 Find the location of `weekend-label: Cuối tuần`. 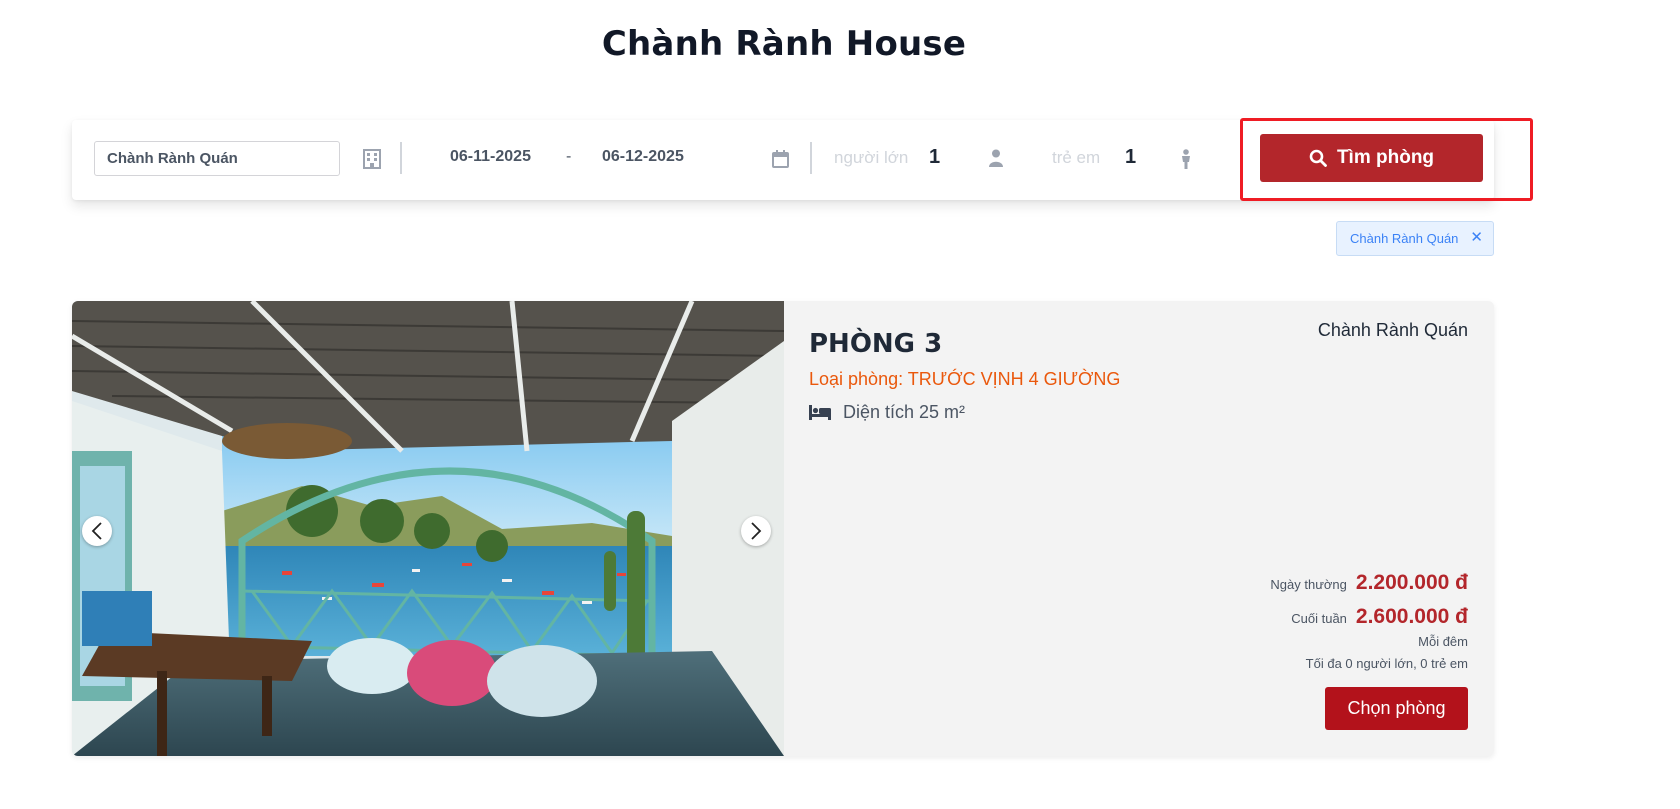

weekend-label: Cuối tuần is located at coordinates (1319, 618).